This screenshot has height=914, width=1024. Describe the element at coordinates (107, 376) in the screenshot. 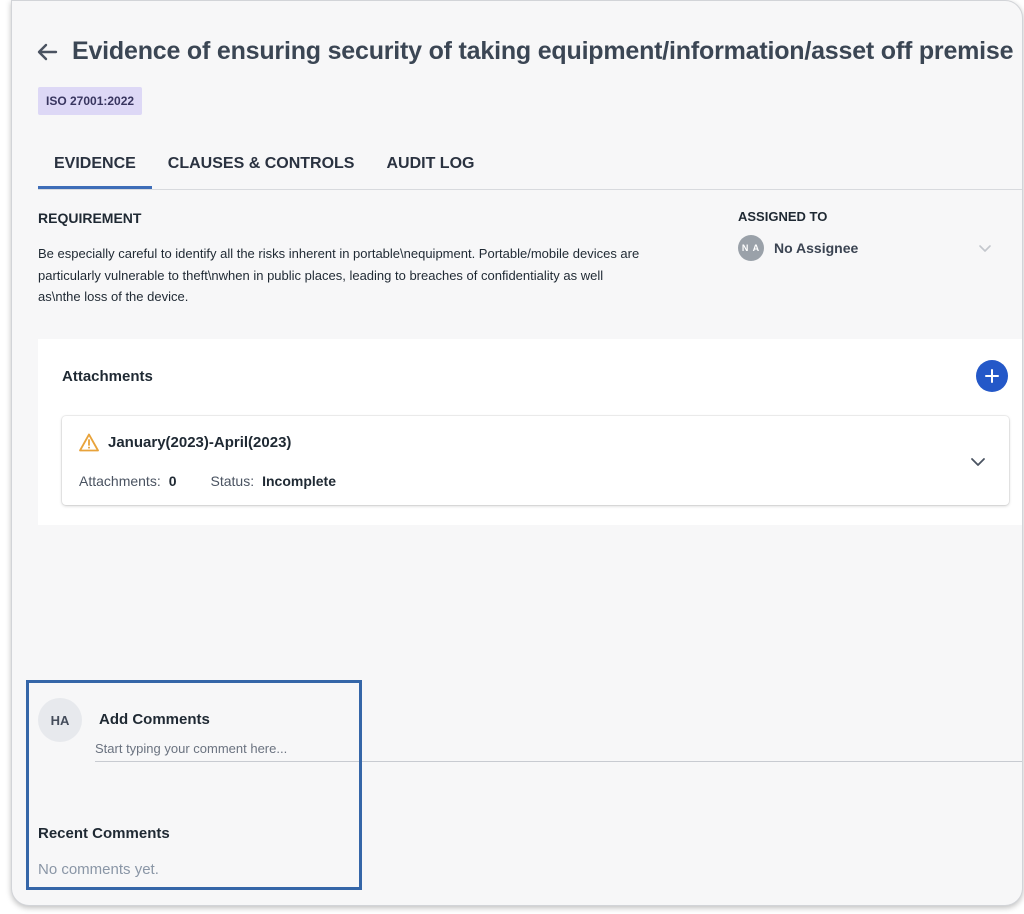

I see `attachments-title: Attachments` at that location.